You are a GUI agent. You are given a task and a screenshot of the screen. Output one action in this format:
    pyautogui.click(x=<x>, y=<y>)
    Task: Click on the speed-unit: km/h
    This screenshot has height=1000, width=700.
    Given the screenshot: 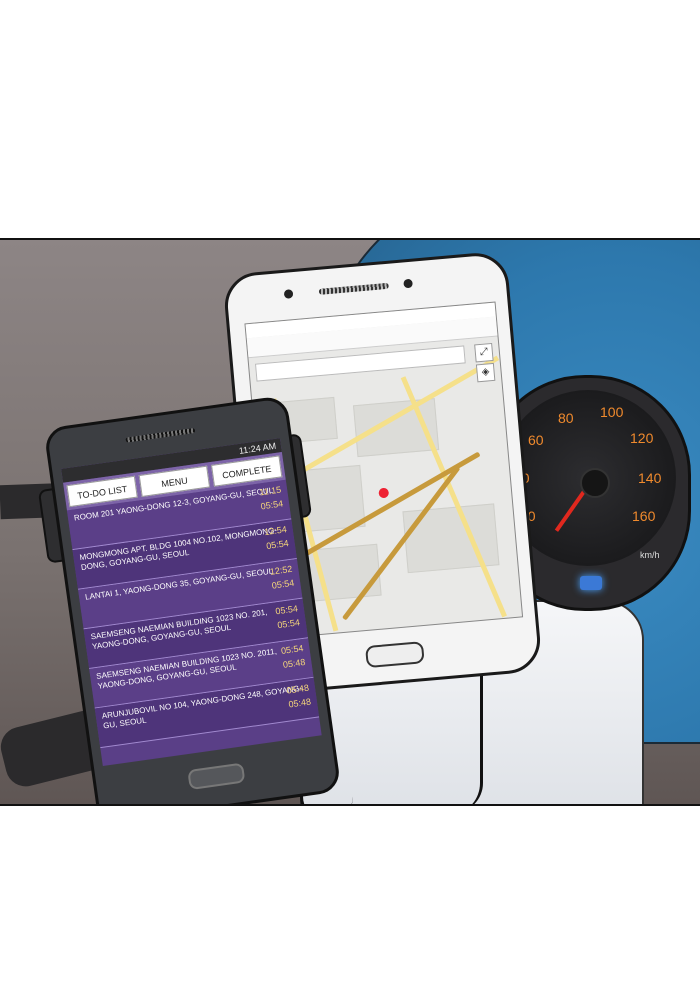 What is the action you would take?
    pyautogui.click(x=650, y=555)
    